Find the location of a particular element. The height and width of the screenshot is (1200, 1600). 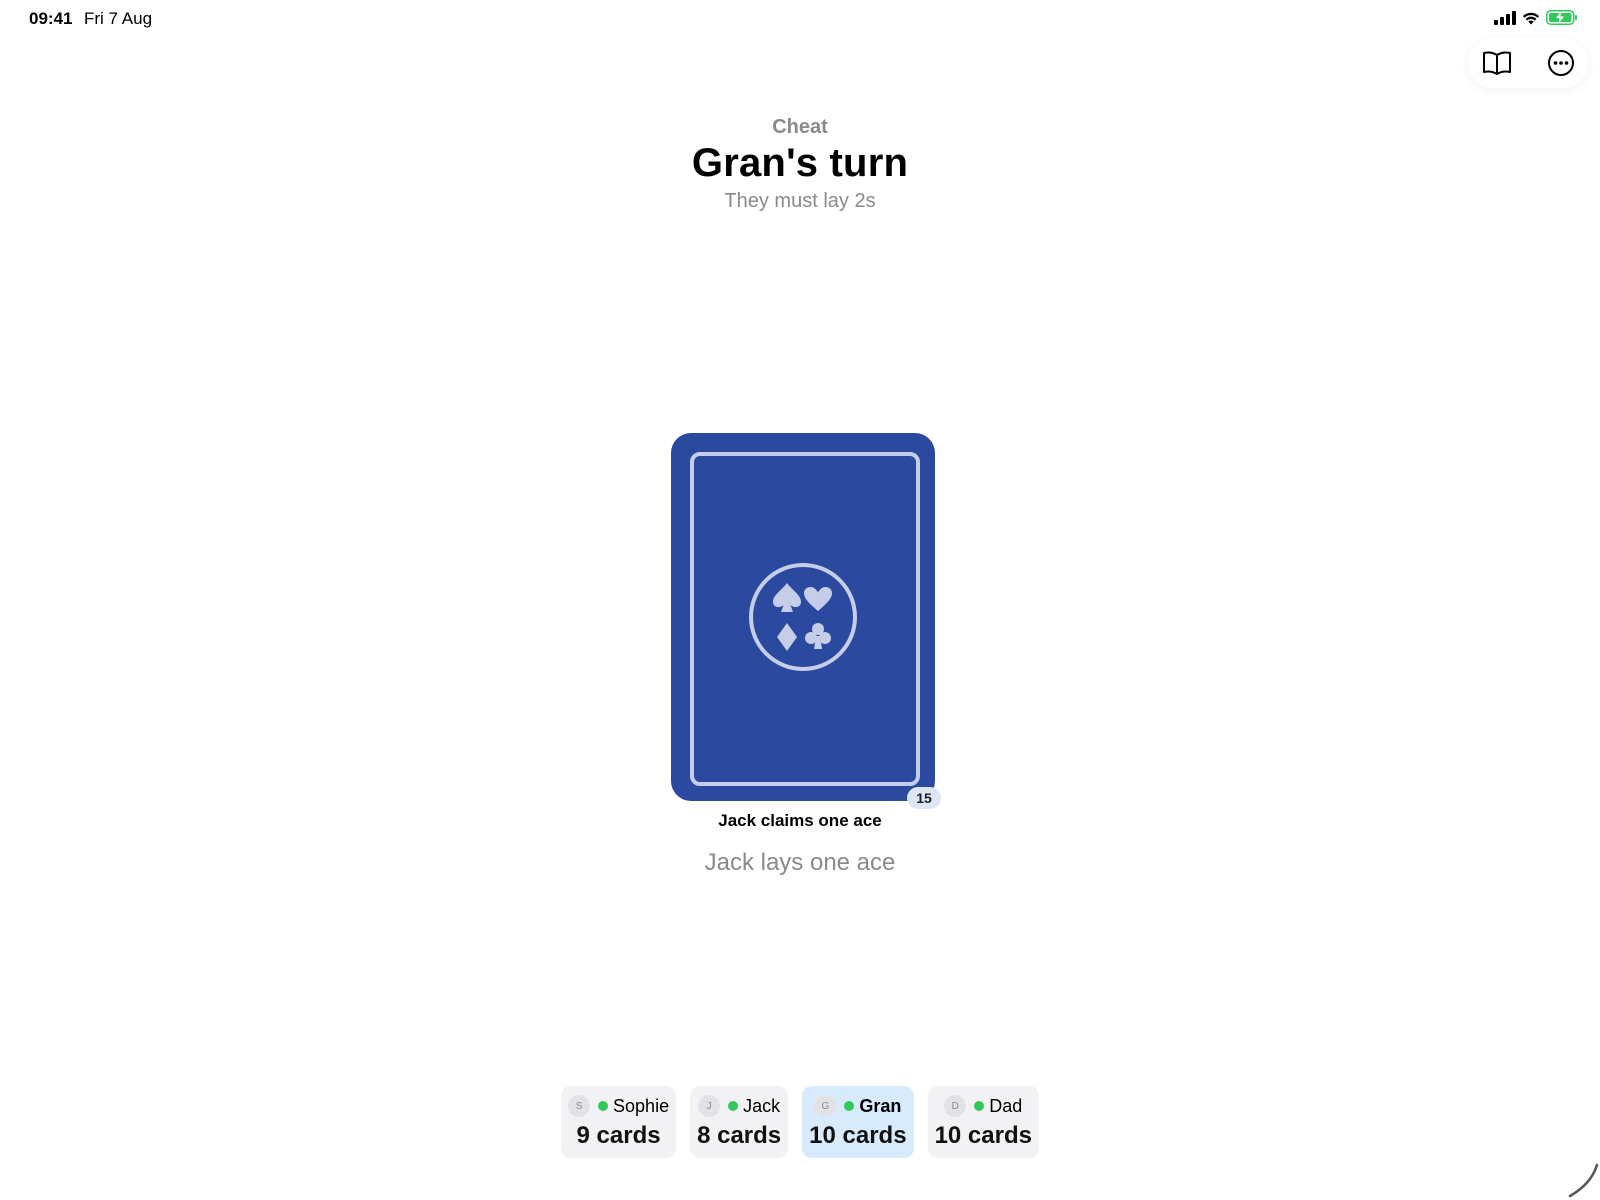

last-action-text: Jack lays one ace is located at coordinates (800, 862).